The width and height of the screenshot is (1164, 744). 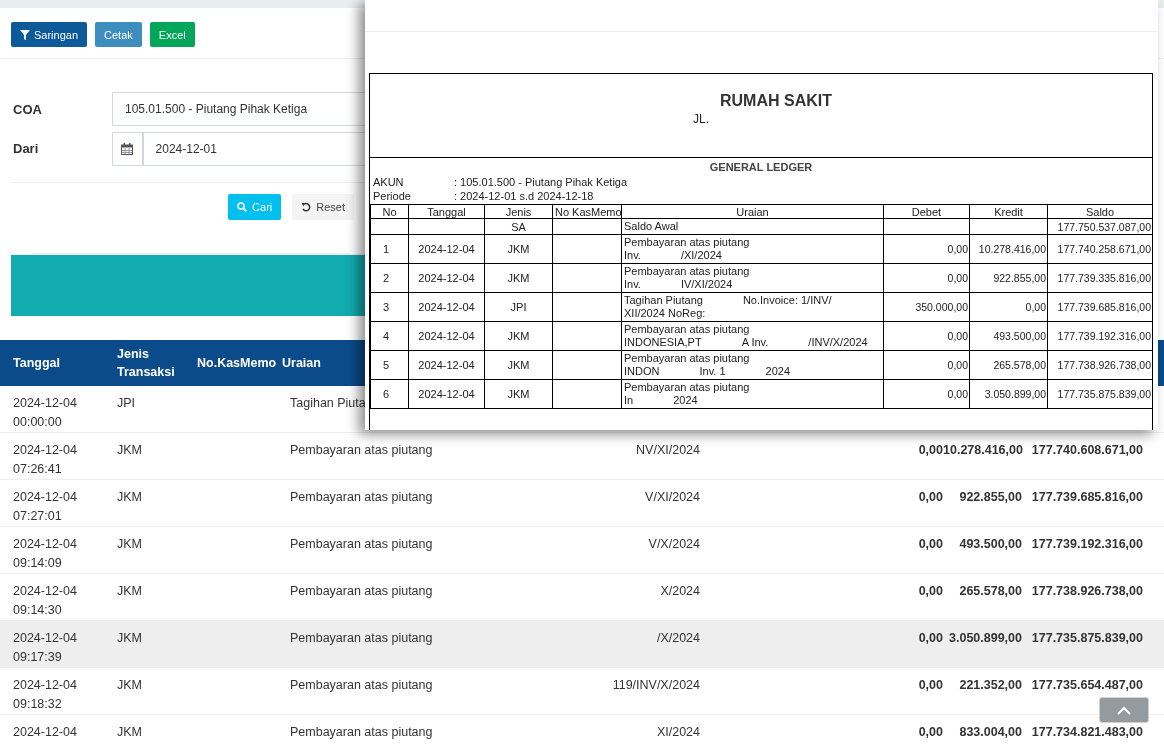 I want to click on table-cell-text: NV/XI/2024, so click(x=668, y=450).